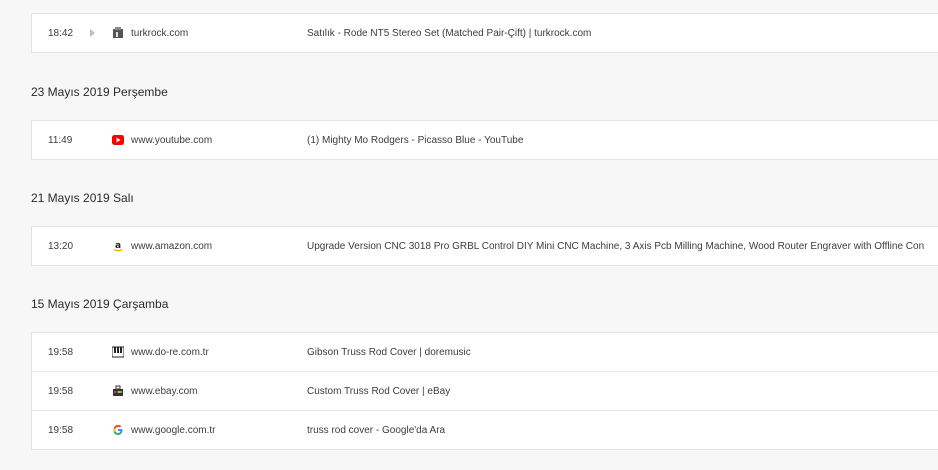 The image size is (938, 470). I want to click on page-title-link: Gibson Truss Rod Cover | doremusic, so click(389, 352).